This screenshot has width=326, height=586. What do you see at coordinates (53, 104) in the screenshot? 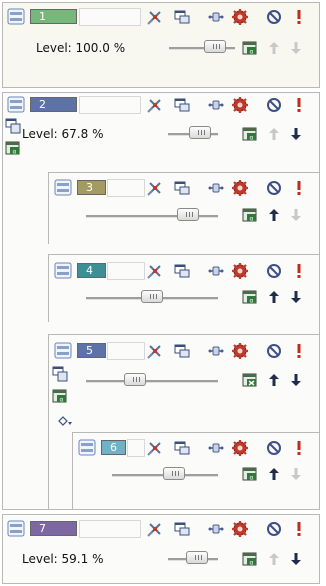
I see `channel-number-2: 2` at bounding box center [53, 104].